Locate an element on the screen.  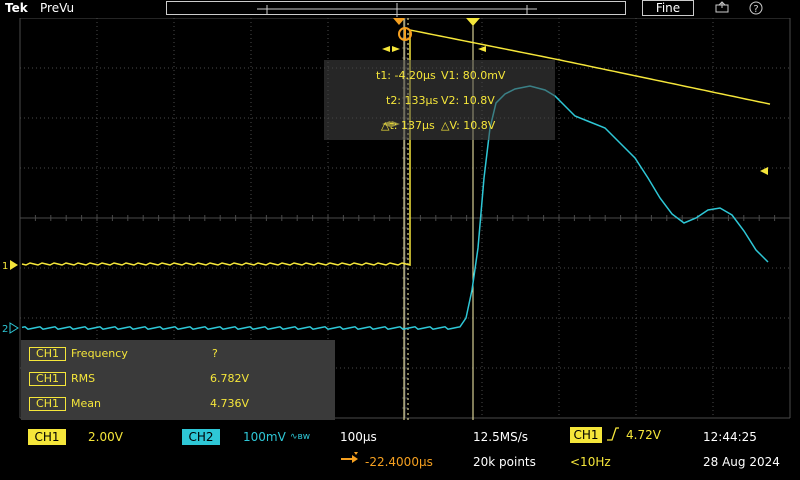
cursor-delta-v: △V: 10.8V is located at coordinates (468, 125).